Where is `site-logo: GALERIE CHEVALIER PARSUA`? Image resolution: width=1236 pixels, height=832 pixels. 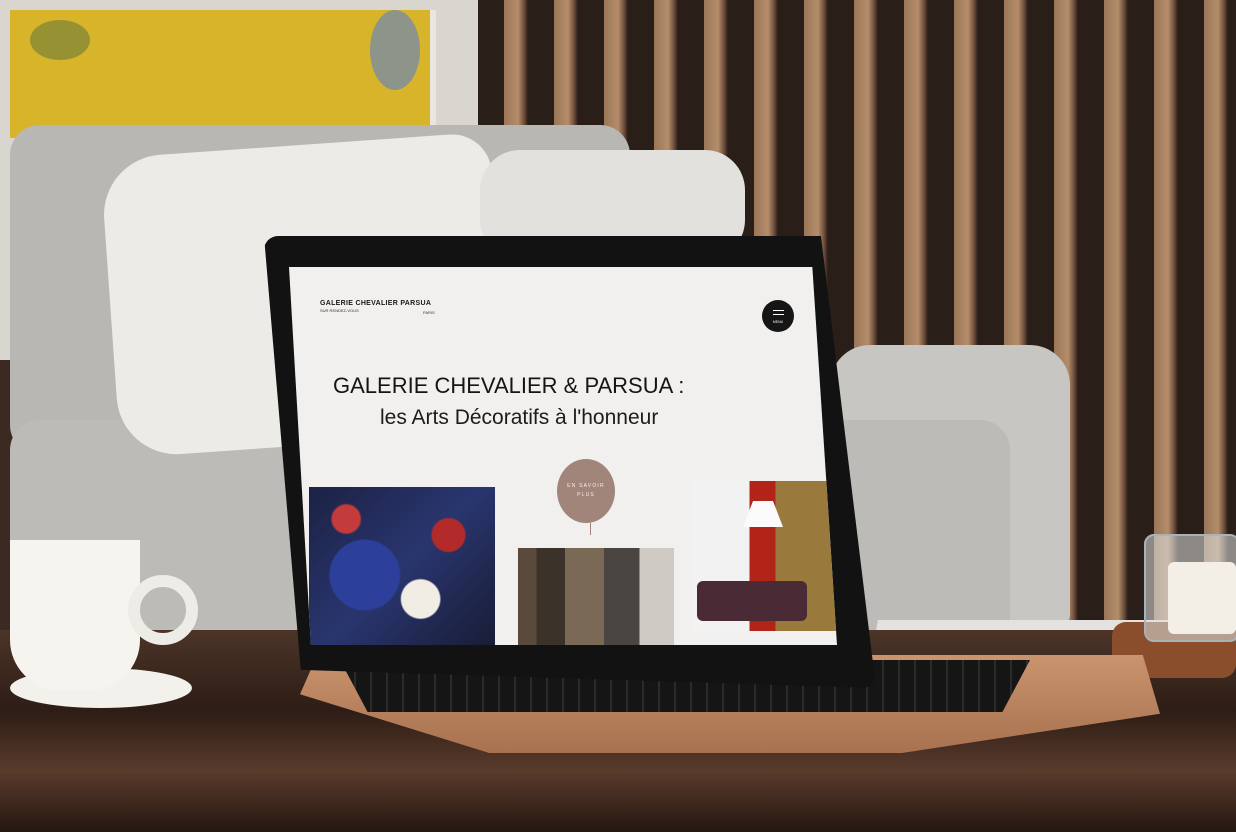 site-logo: GALERIE CHEVALIER PARSUA is located at coordinates (375, 303).